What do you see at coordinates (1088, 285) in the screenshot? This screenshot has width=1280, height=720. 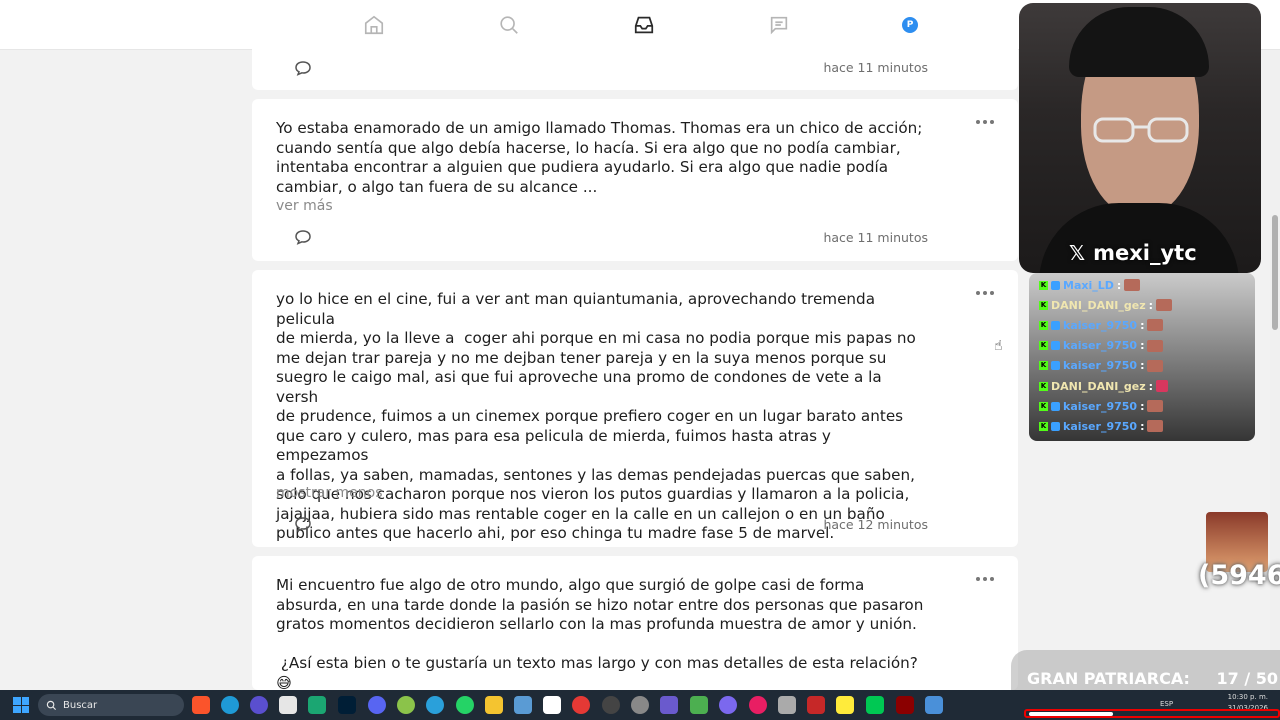 I see `chat-username: Maxi_LD` at bounding box center [1088, 285].